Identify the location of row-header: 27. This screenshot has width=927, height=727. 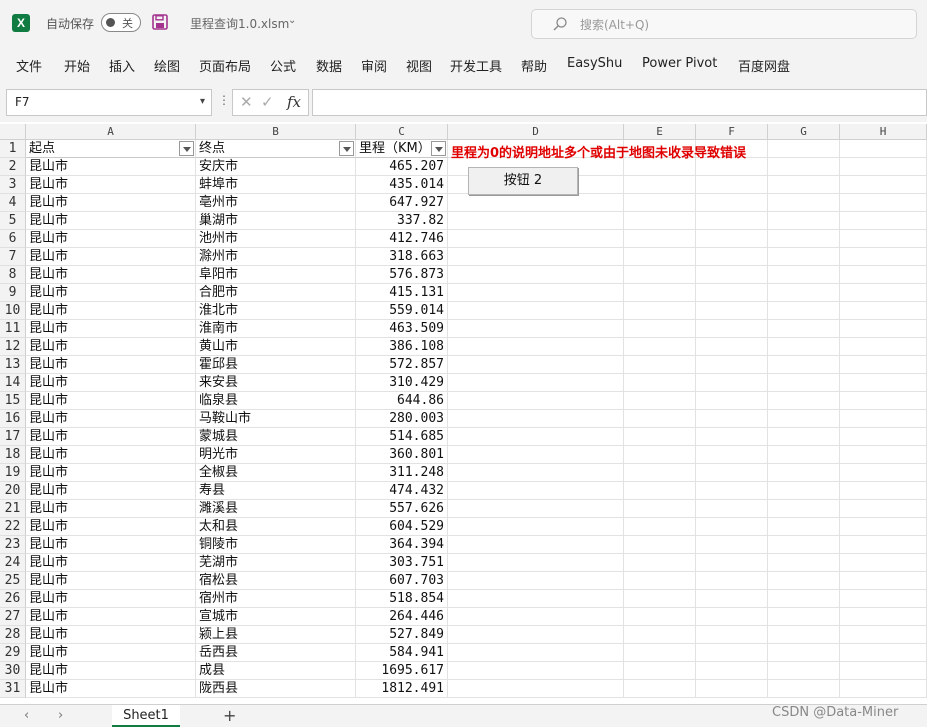
(13, 617).